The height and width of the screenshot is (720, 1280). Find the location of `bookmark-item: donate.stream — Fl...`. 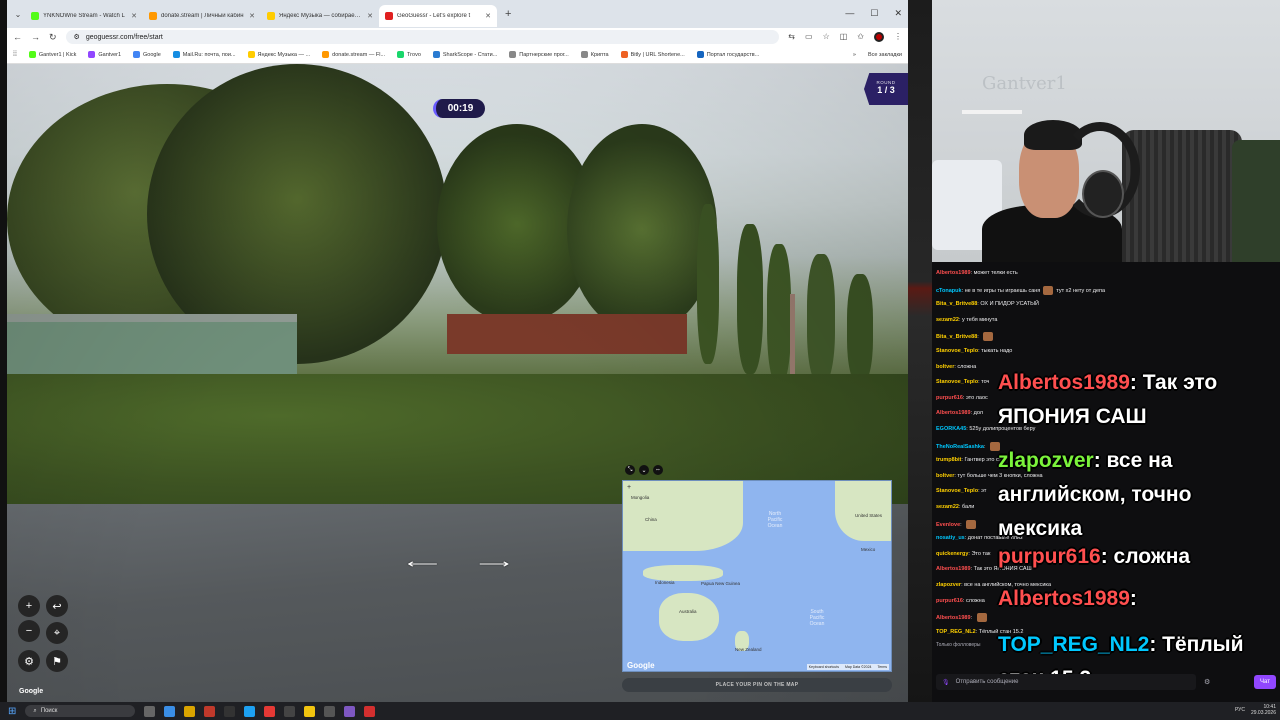

bookmark-item: donate.stream — Fl... is located at coordinates (353, 54).